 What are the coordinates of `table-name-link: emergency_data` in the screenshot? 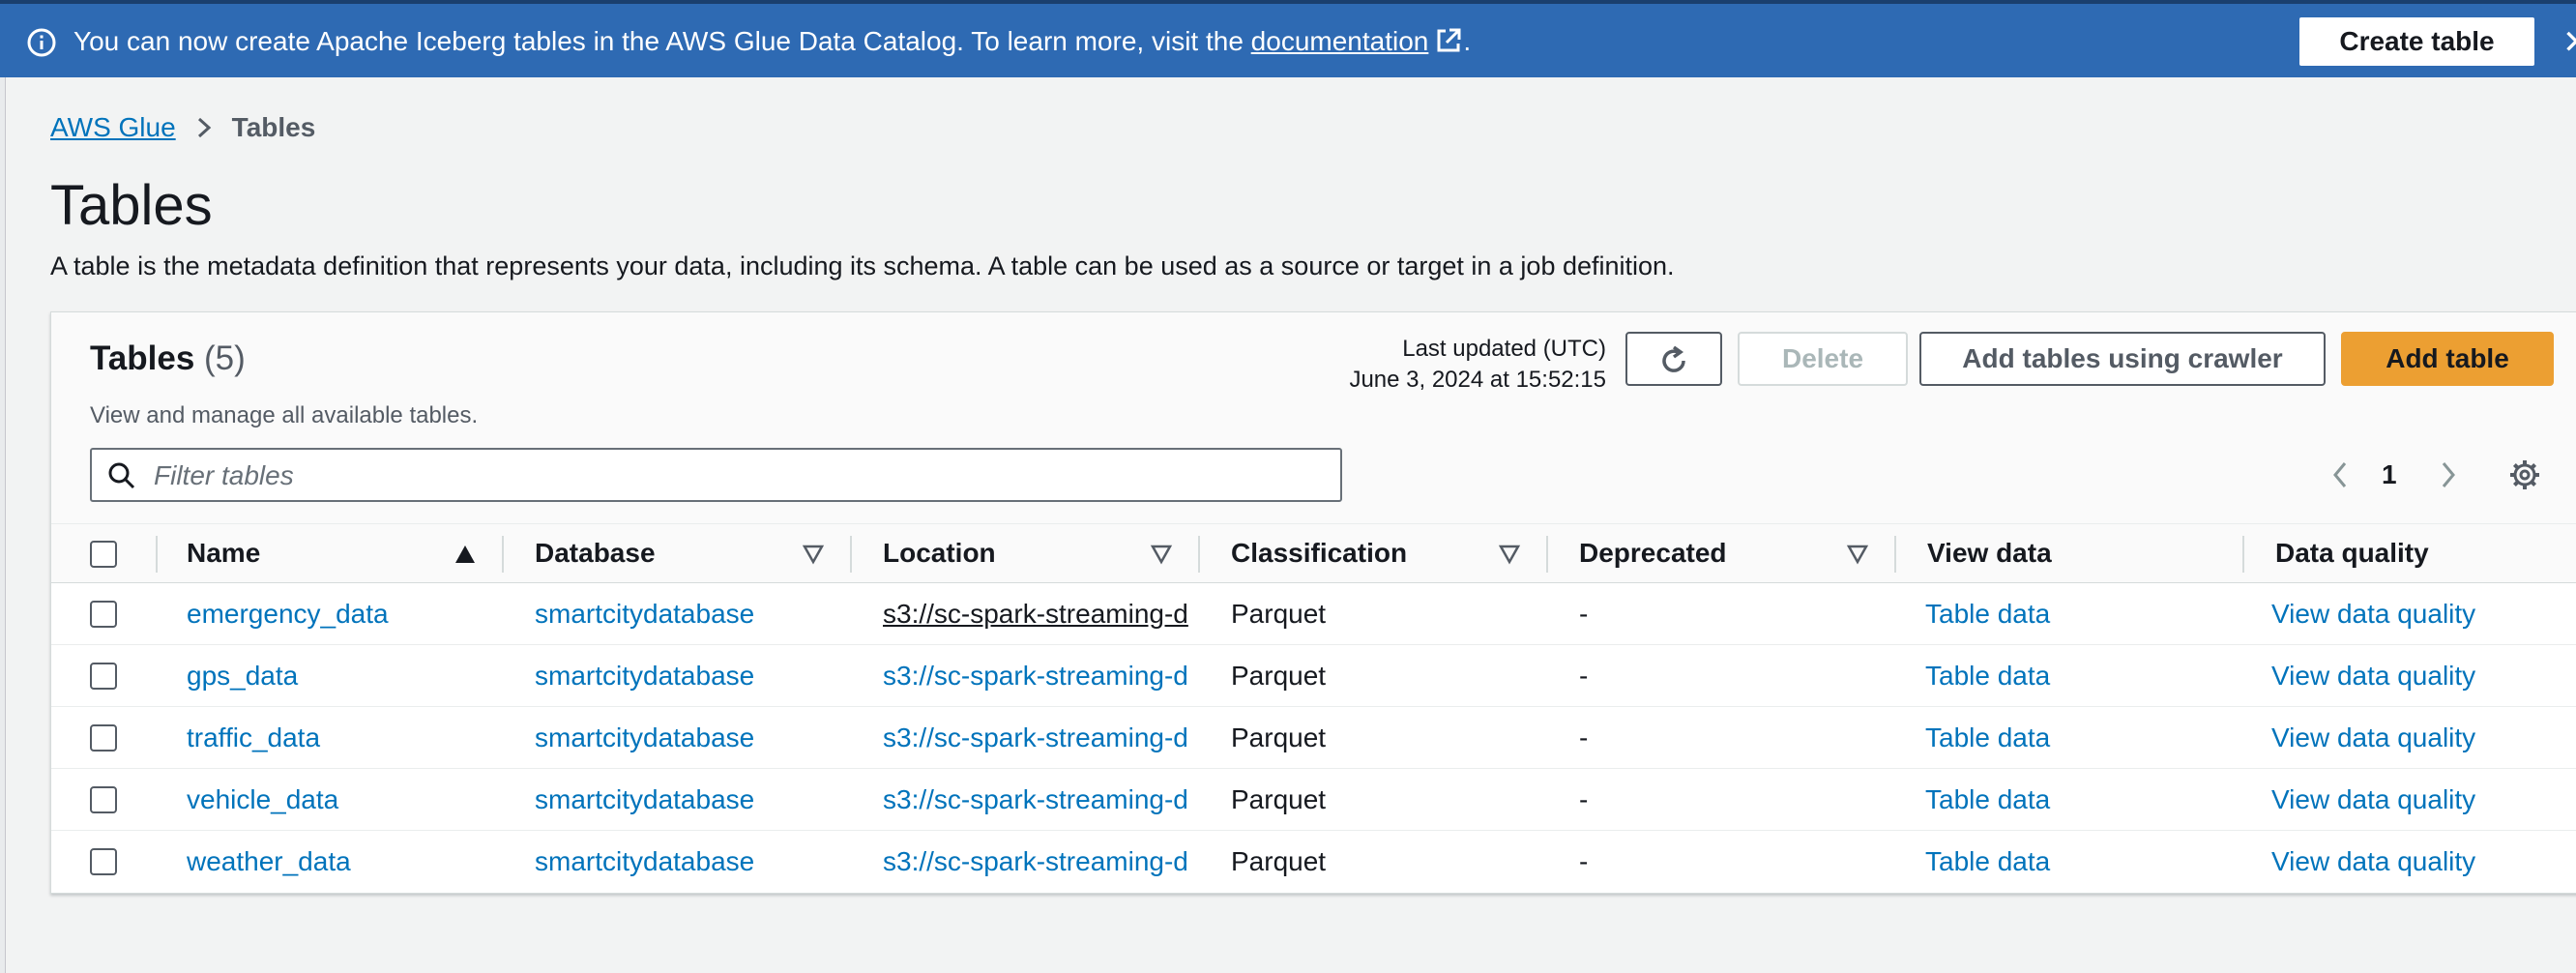 It's located at (341, 614).